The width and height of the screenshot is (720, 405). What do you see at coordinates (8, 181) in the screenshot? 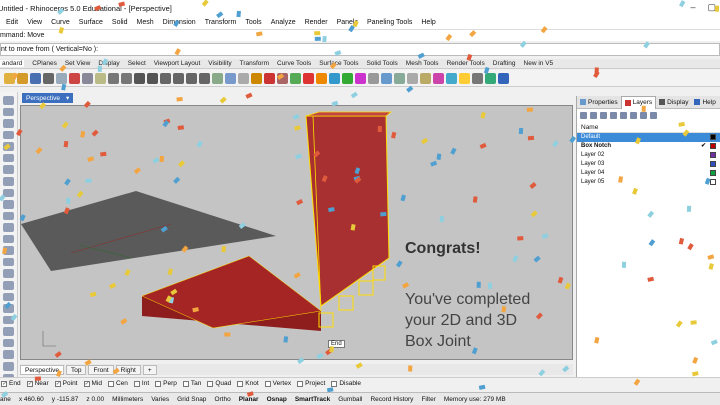
I see `polygon-icon` at bounding box center [8, 181].